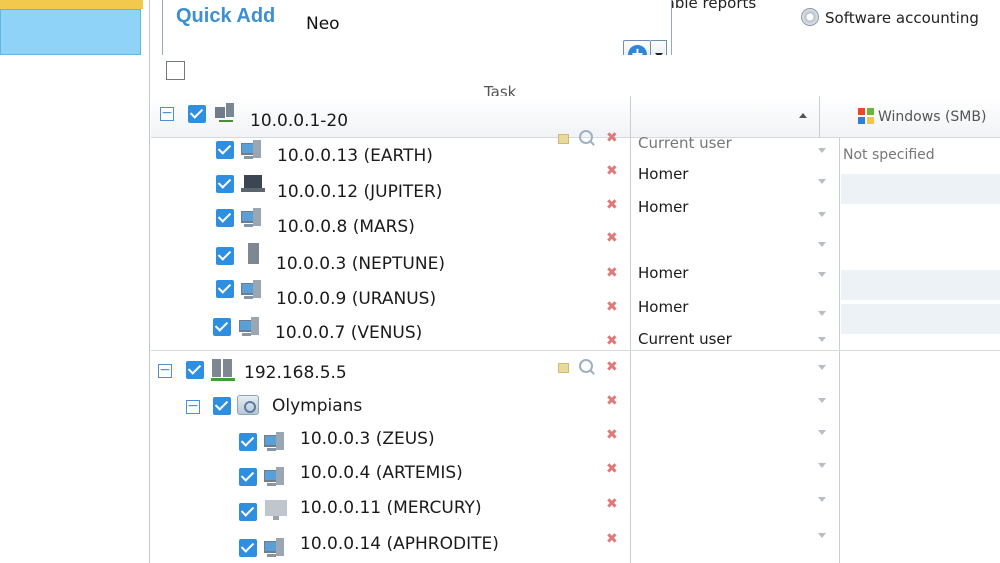  What do you see at coordinates (575, 252) in the screenshot?
I see `host-row: ✖ 10.0.0.3 (NEPTUNE)` at bounding box center [575, 252].